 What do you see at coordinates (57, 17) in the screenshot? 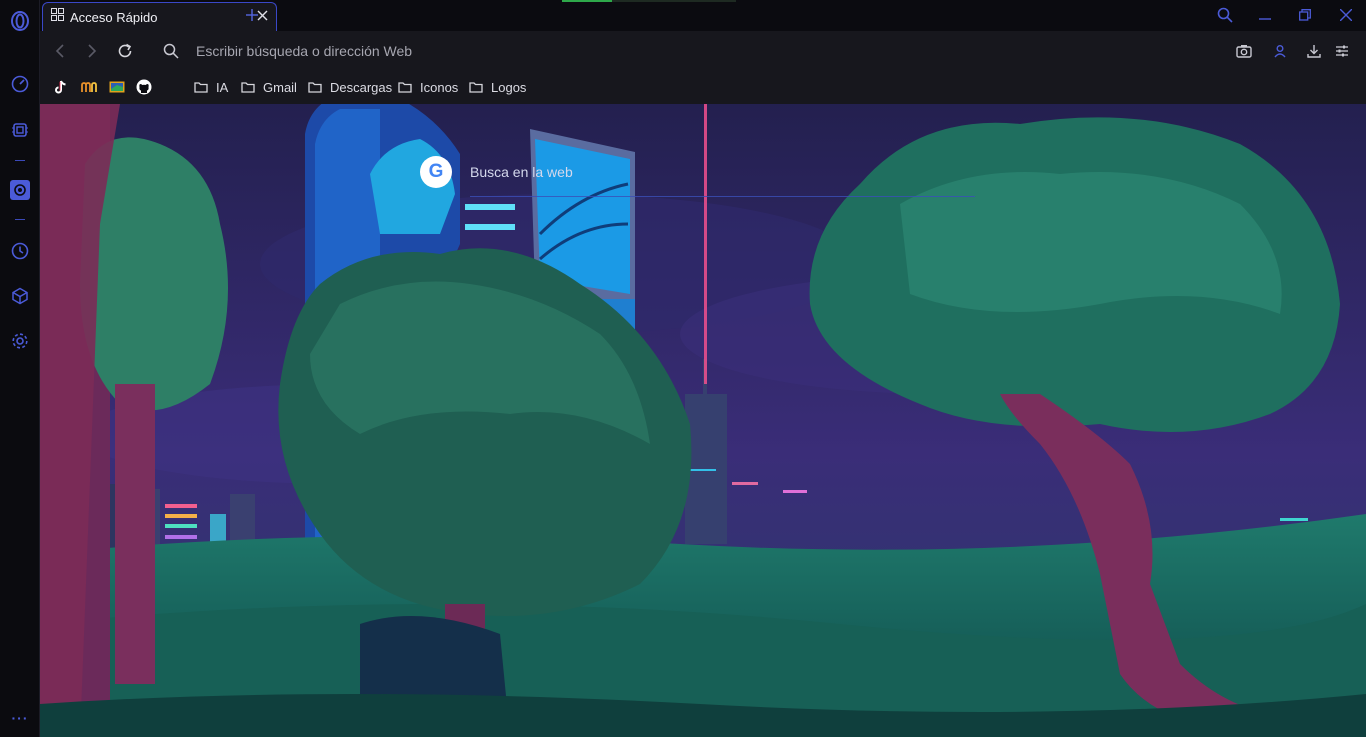
I see `grid-icon` at bounding box center [57, 17].